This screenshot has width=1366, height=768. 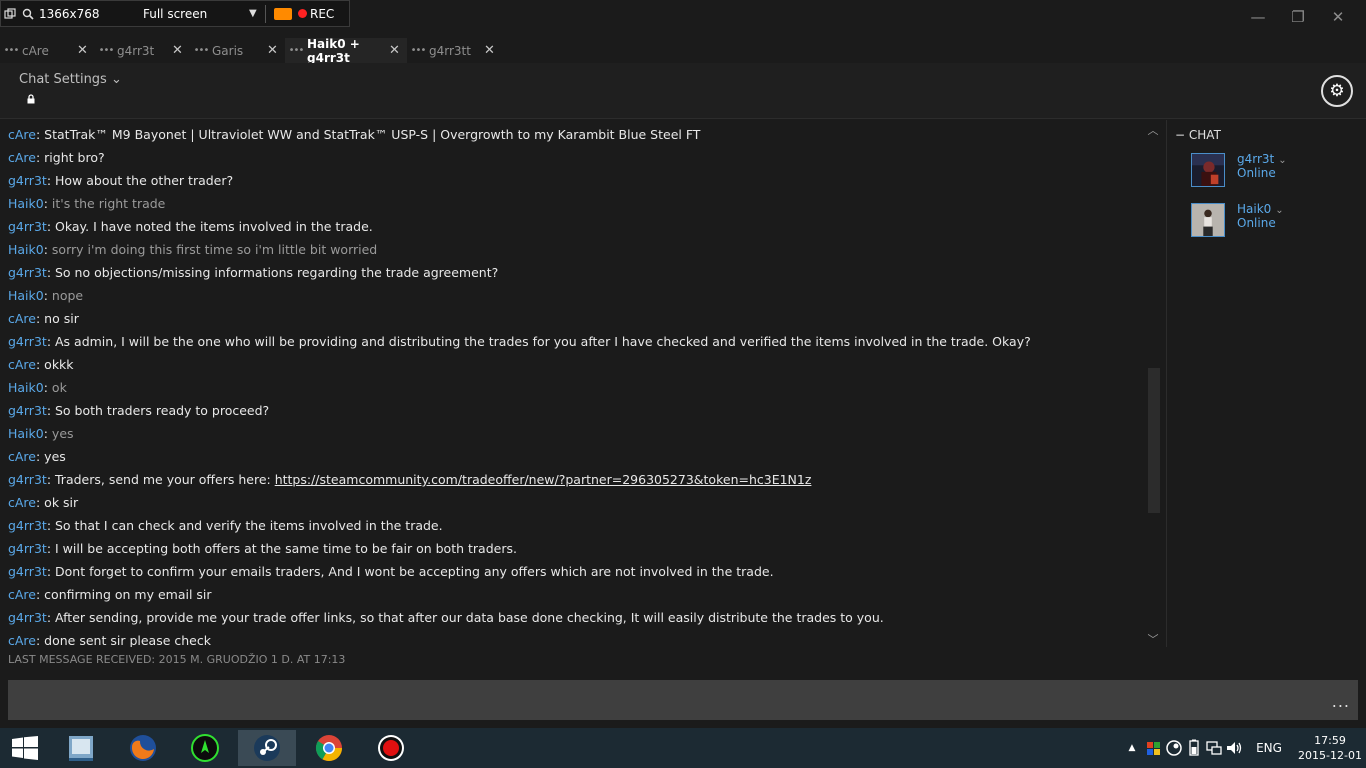 I want to click on message: cAre: done sent sir please check, so click(x=109, y=640).